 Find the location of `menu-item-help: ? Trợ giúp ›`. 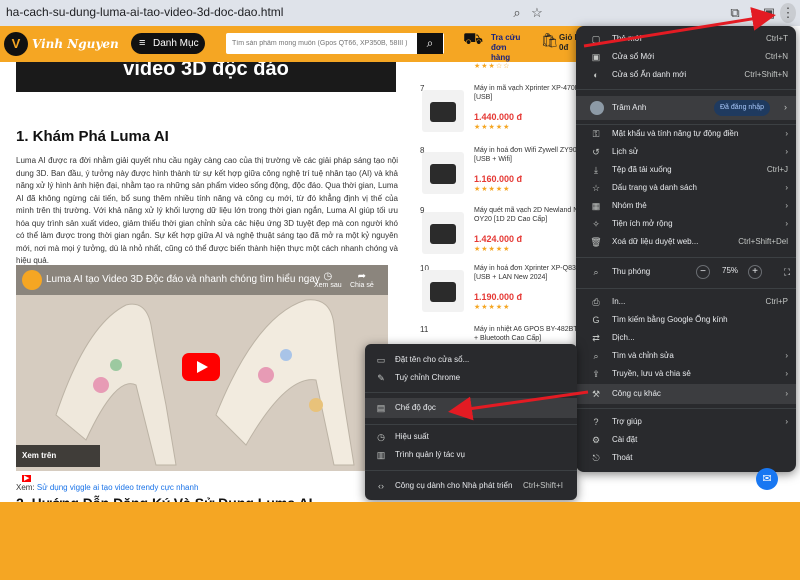

menu-item-help: ? Trợ giúp › is located at coordinates (686, 422).